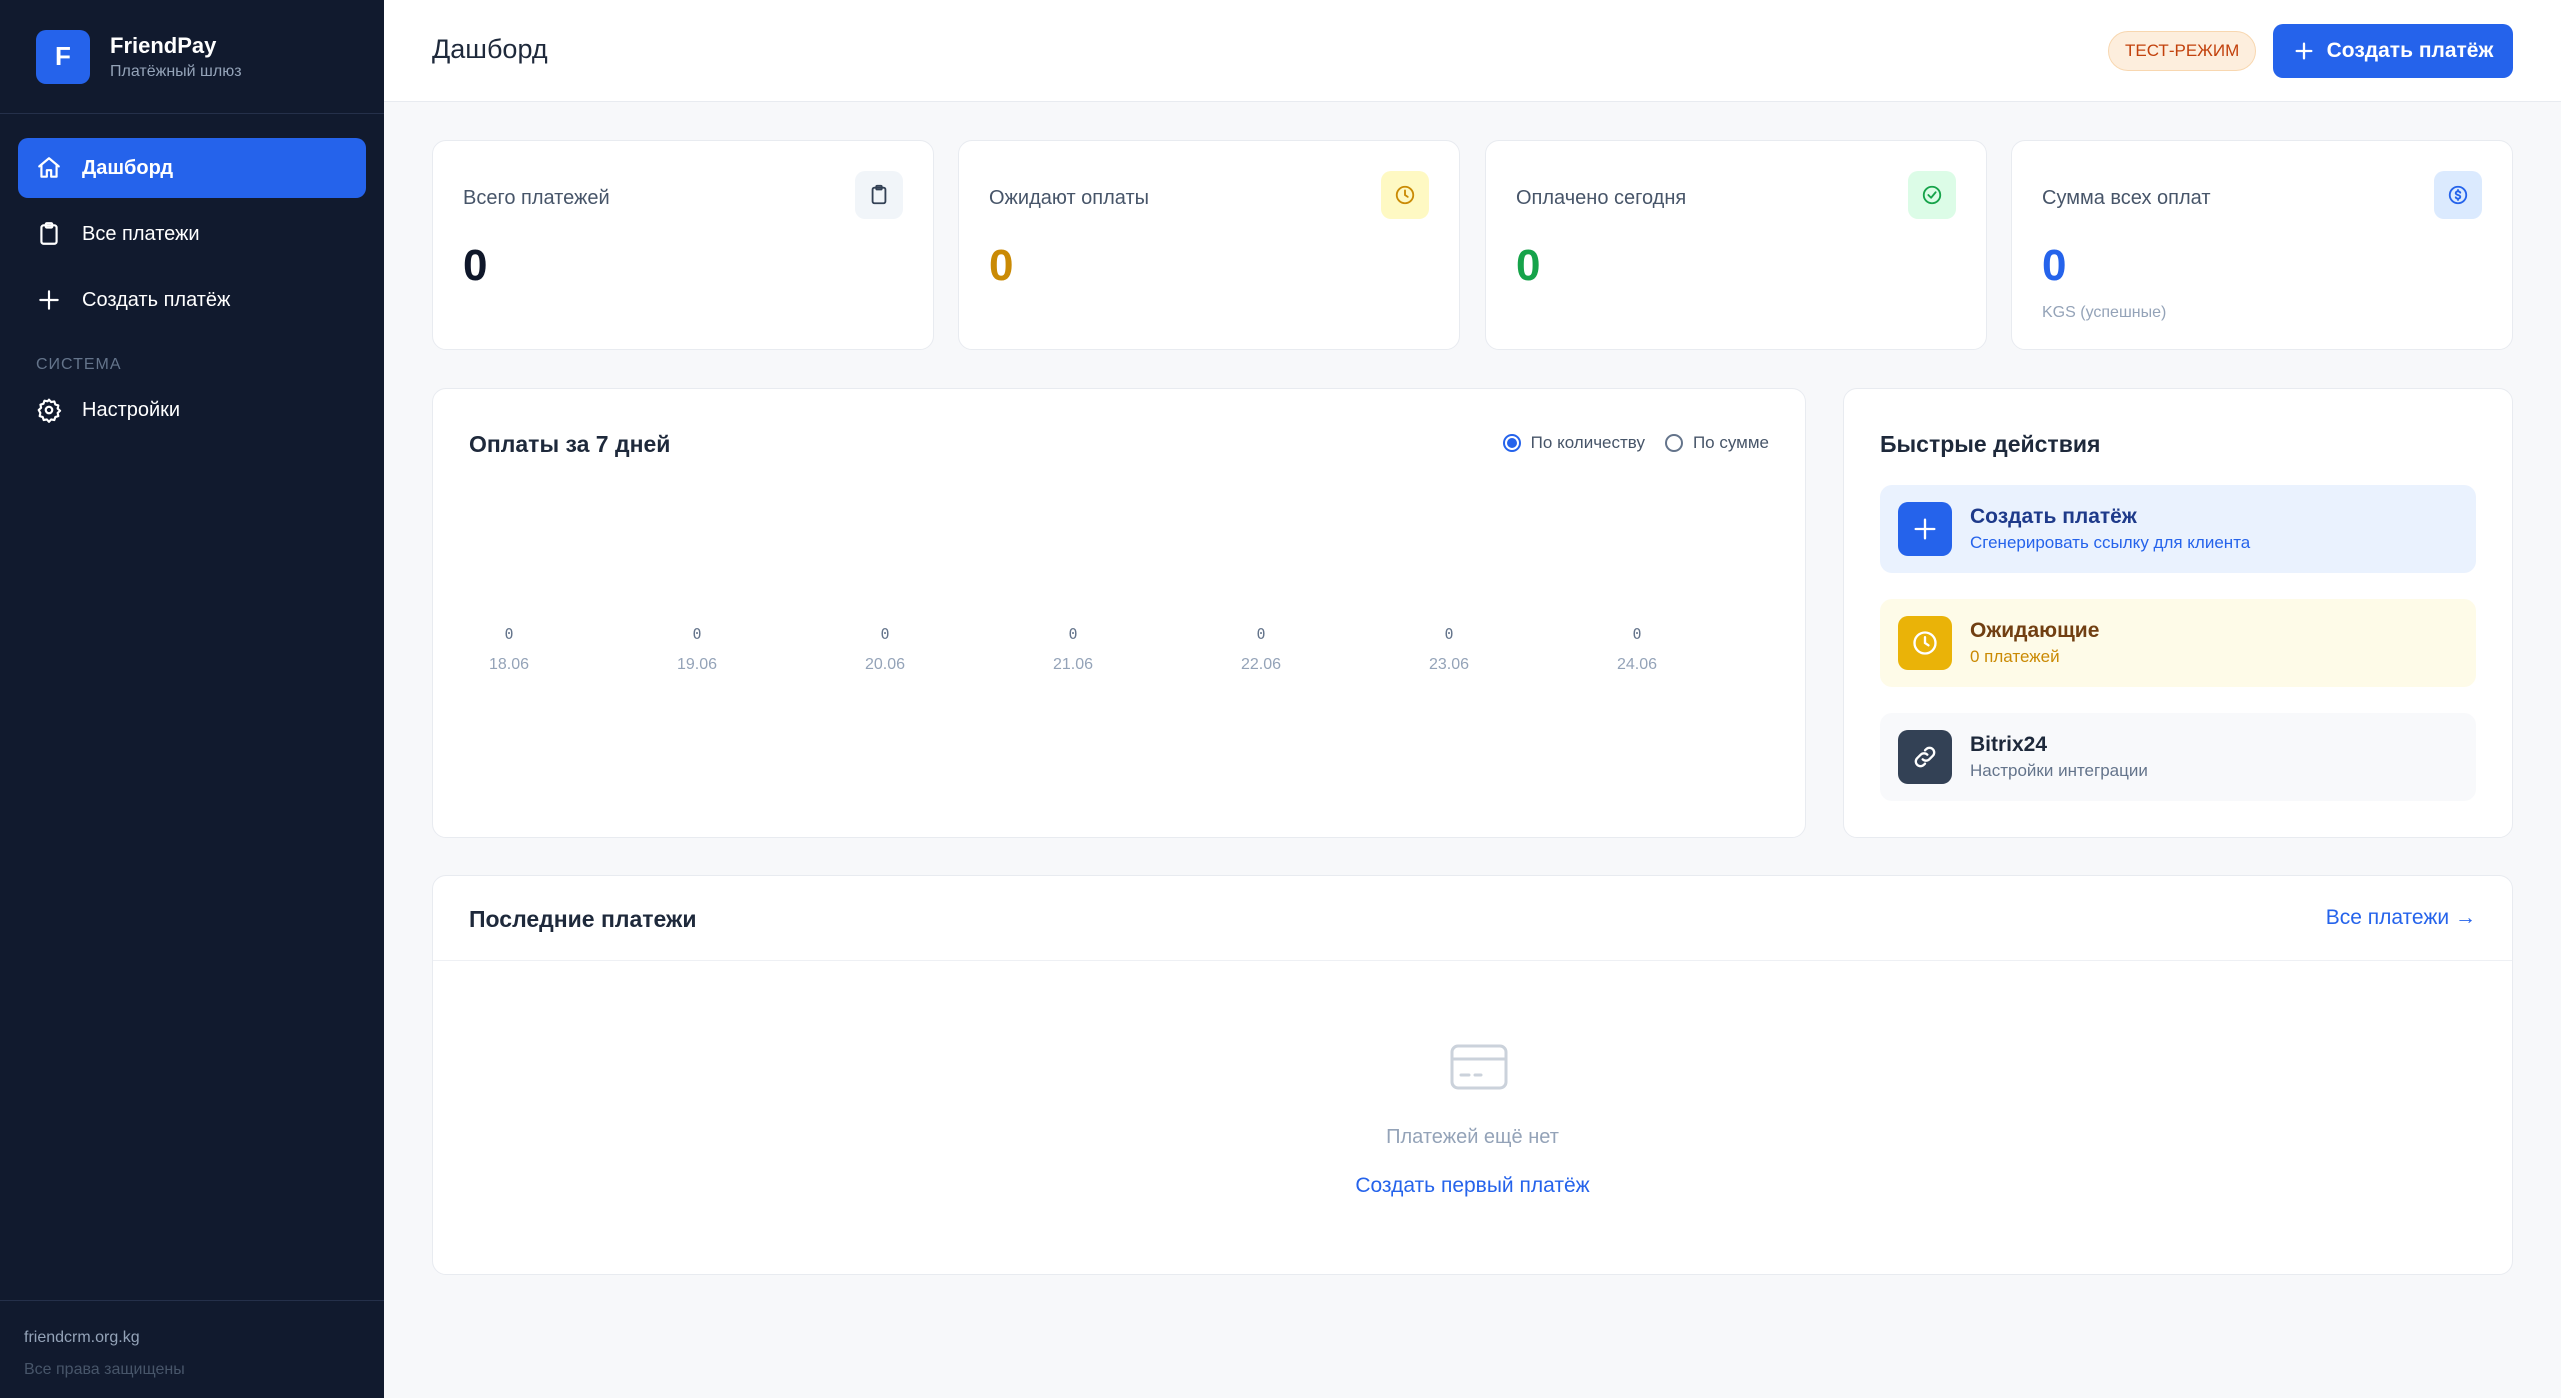 The width and height of the screenshot is (2561, 1398). I want to click on chart-tick-label: 20.06, so click(885, 664).